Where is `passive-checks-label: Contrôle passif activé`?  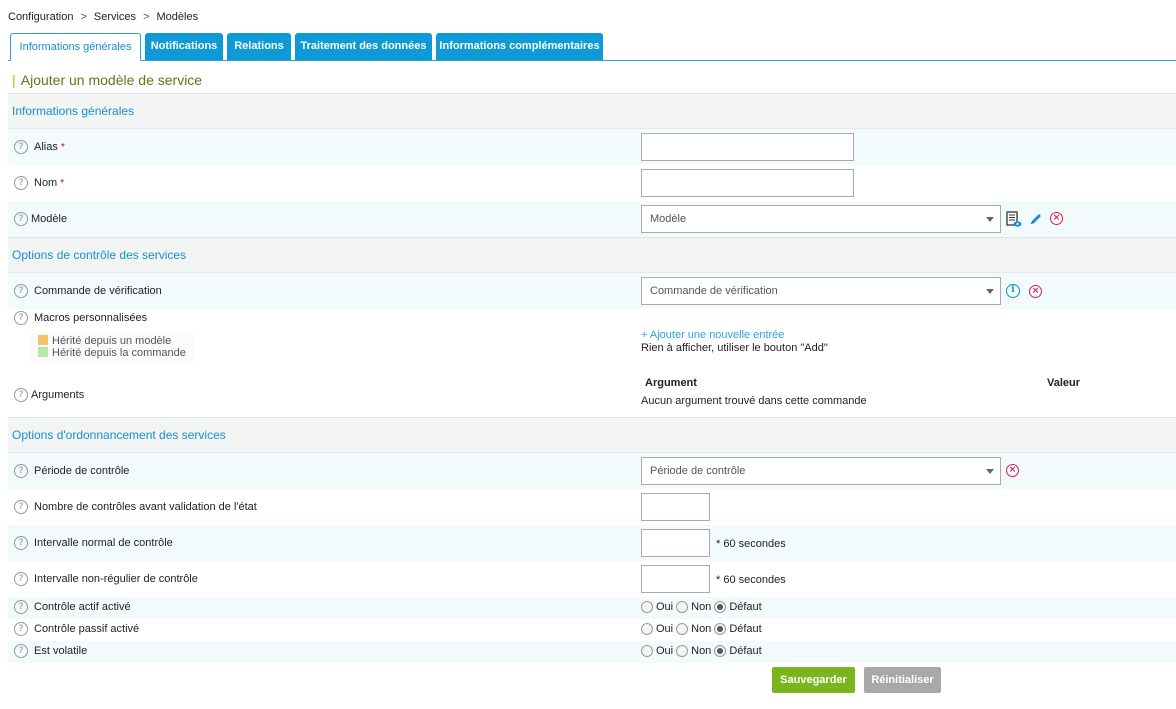 passive-checks-label: Contrôle passif activé is located at coordinates (87, 629).